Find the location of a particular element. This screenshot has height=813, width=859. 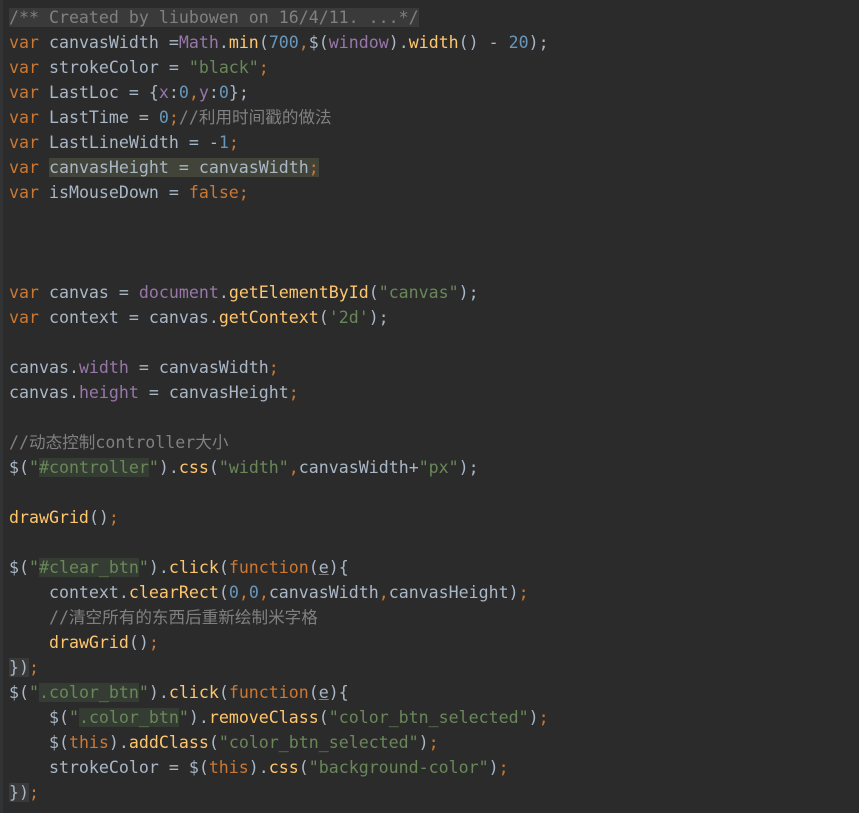

code-token: drawGrid is located at coordinates (49, 517).